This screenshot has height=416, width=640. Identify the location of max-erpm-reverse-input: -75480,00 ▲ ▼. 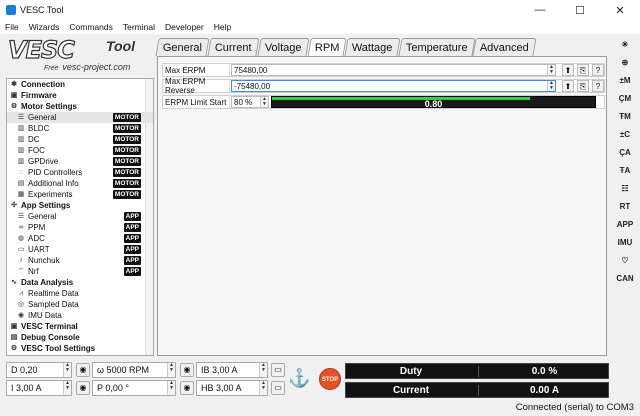
(393, 86).